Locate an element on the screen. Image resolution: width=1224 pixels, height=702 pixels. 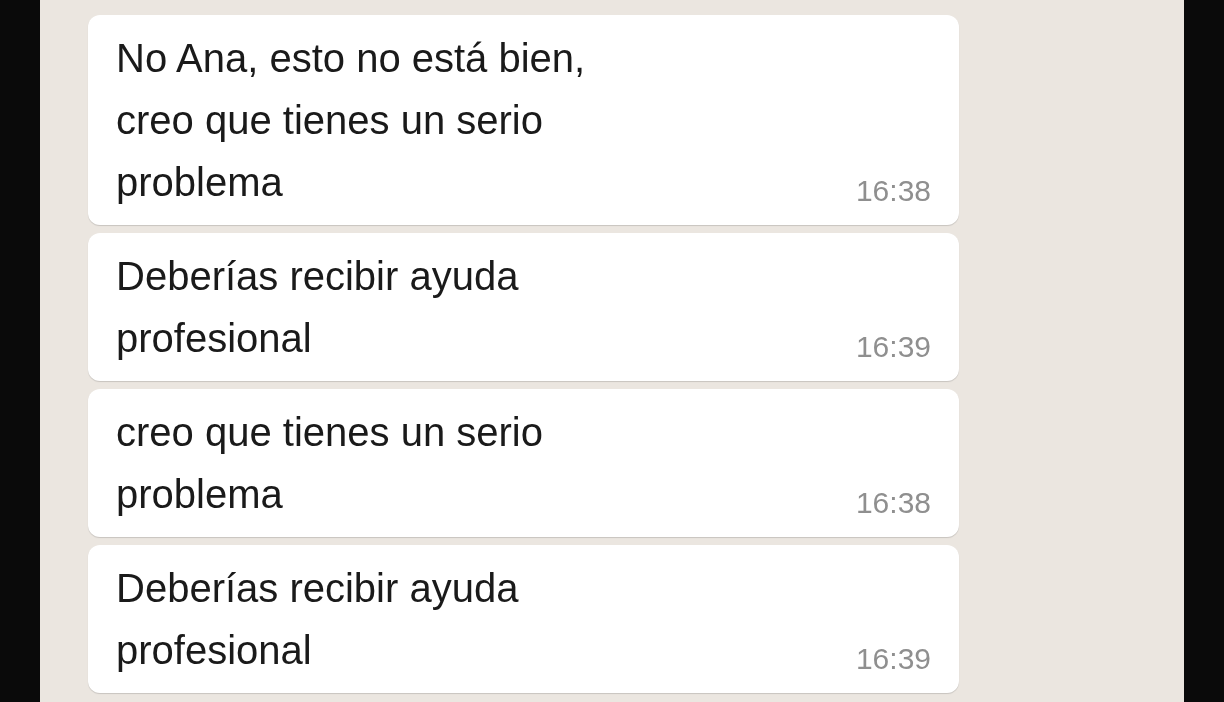
message-text: creo que tienes un serio problema is located at coordinates (329, 463).